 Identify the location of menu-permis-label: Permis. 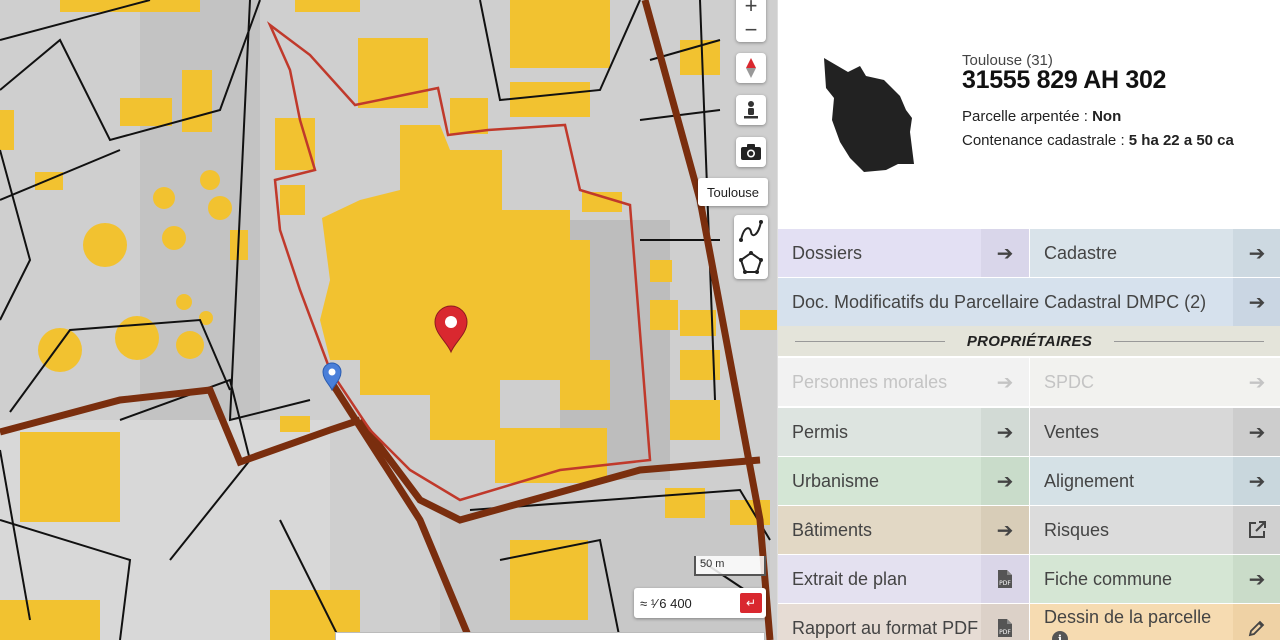
(820, 431).